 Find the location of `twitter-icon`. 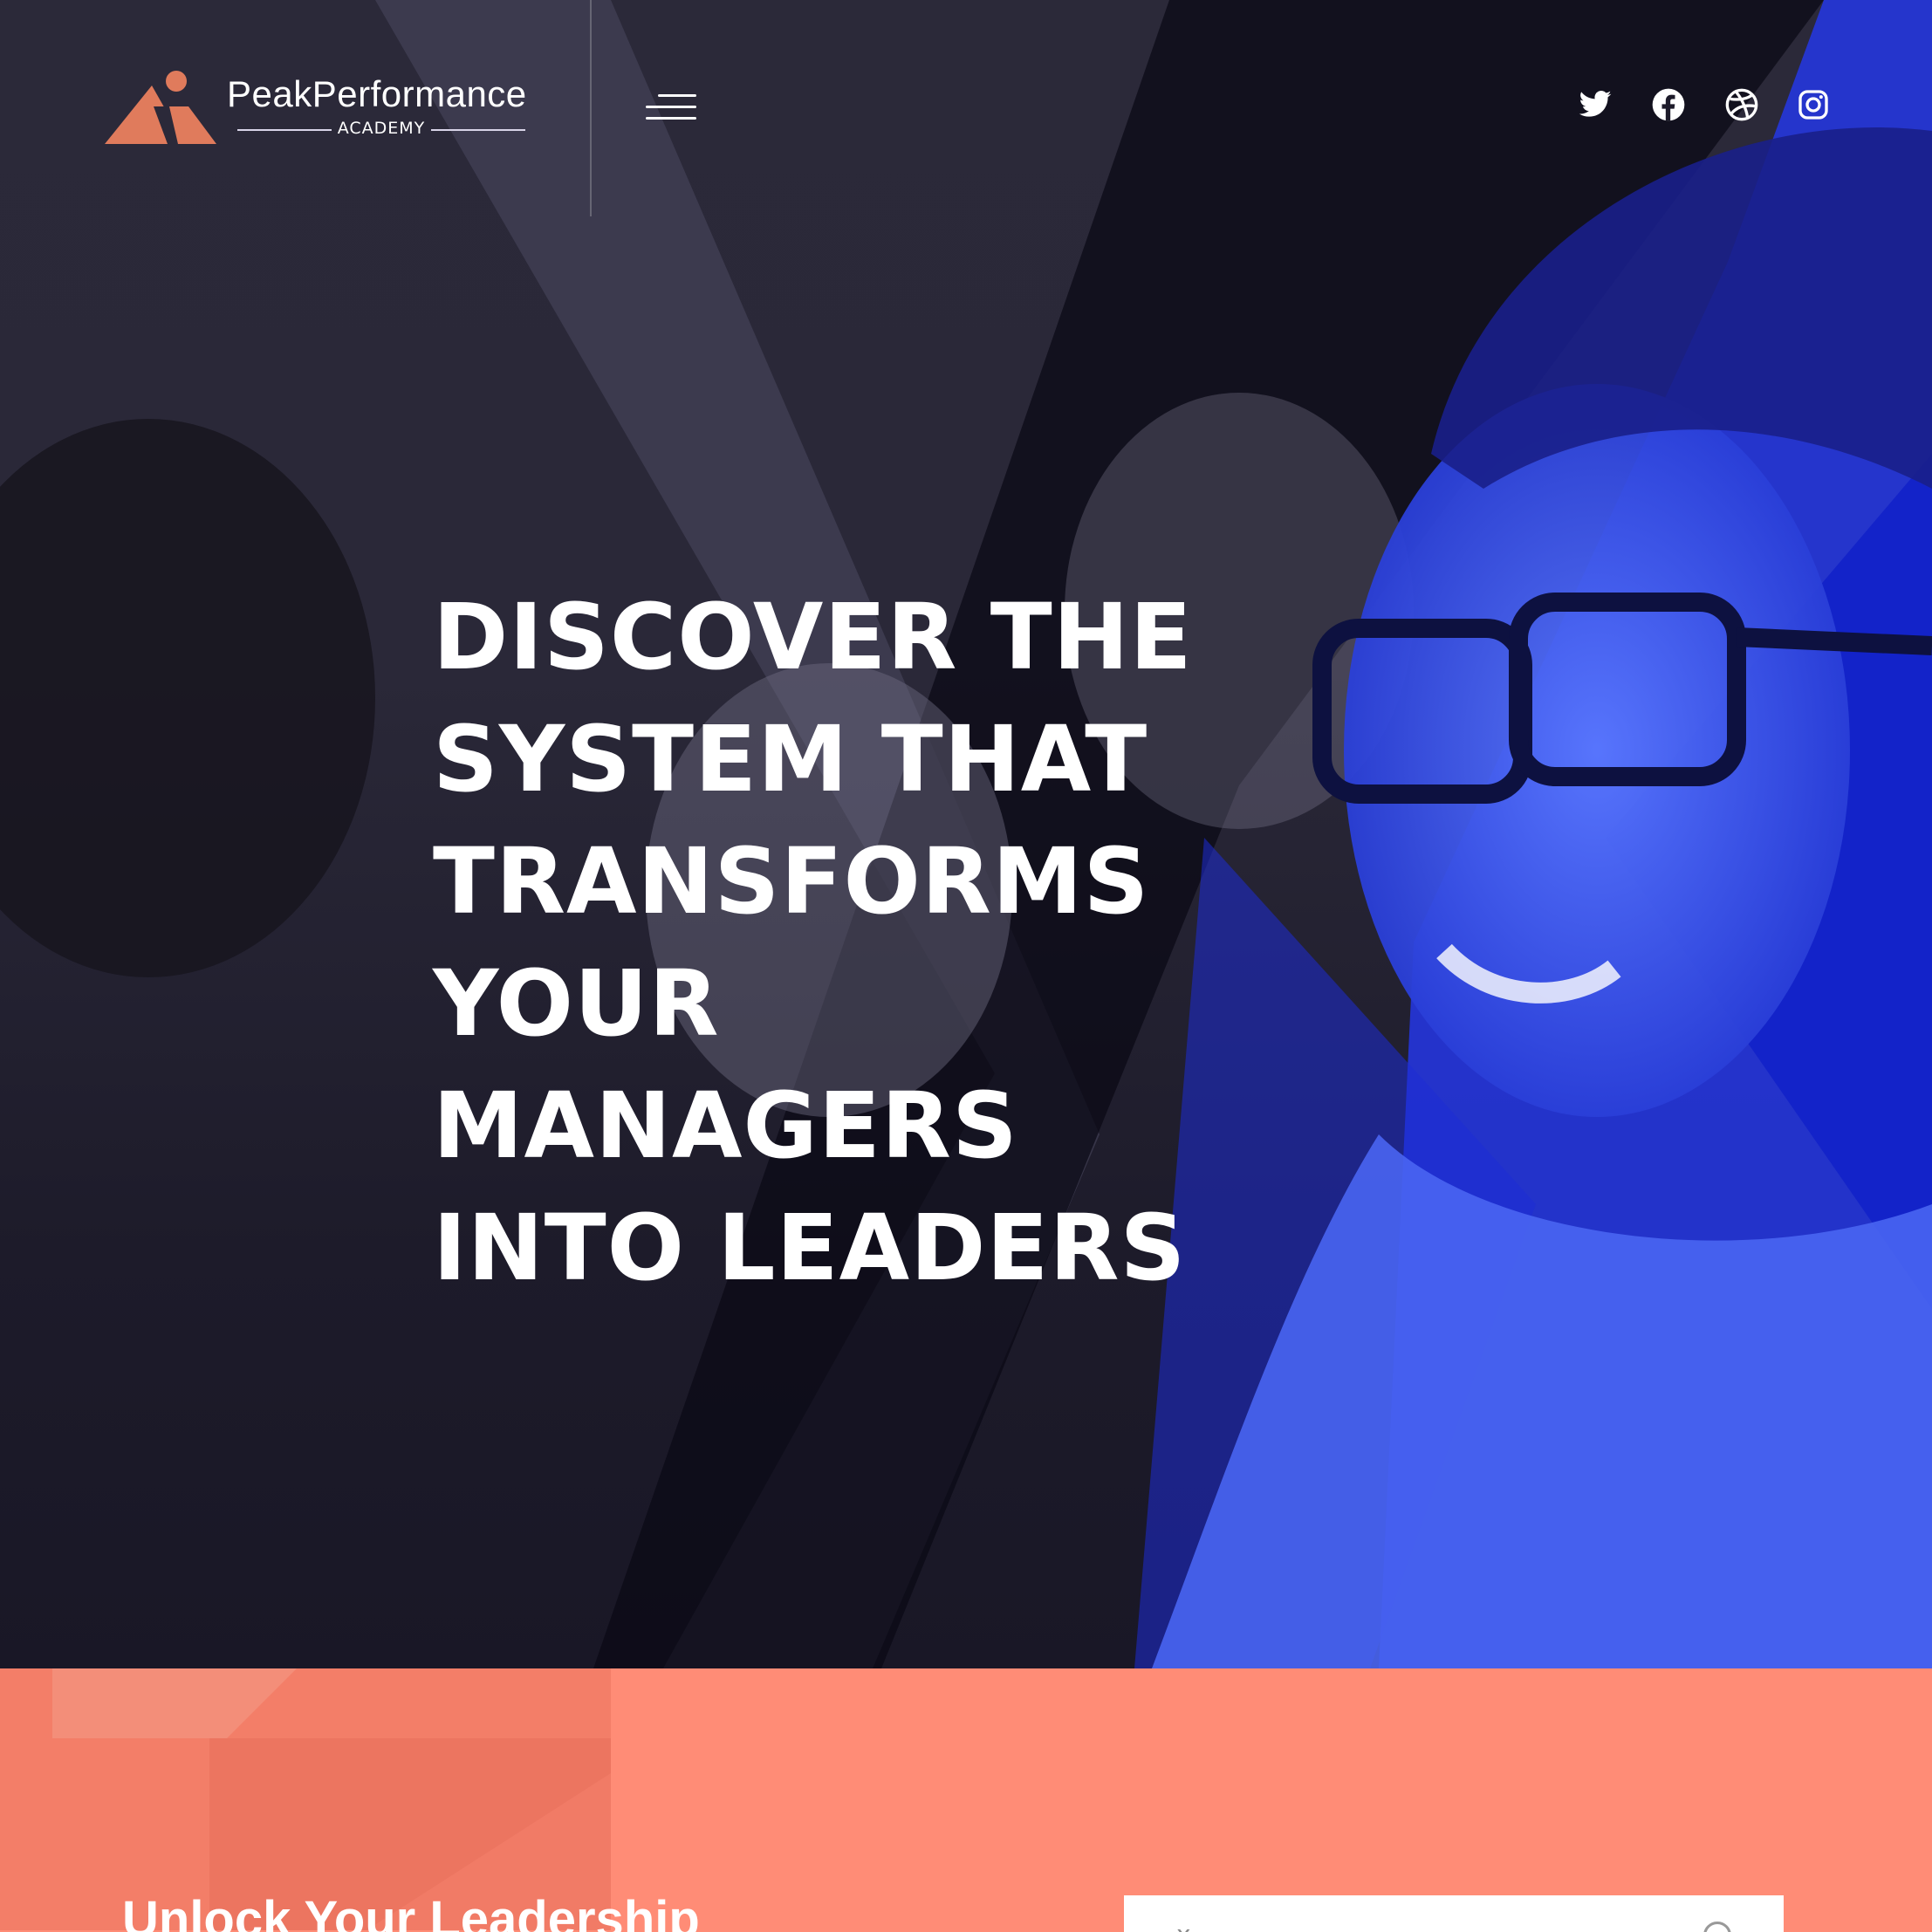

twitter-icon is located at coordinates (1595, 104).